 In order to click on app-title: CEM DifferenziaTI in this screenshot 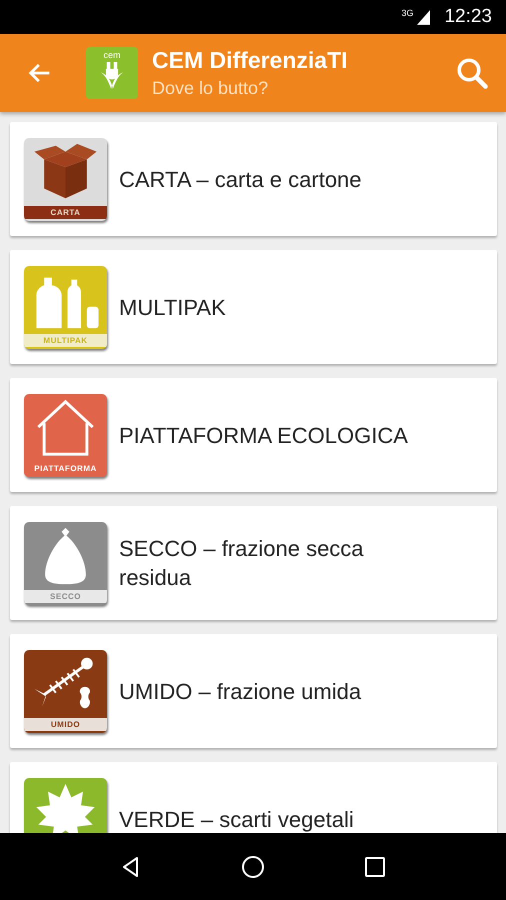, I will do `click(250, 60)`.